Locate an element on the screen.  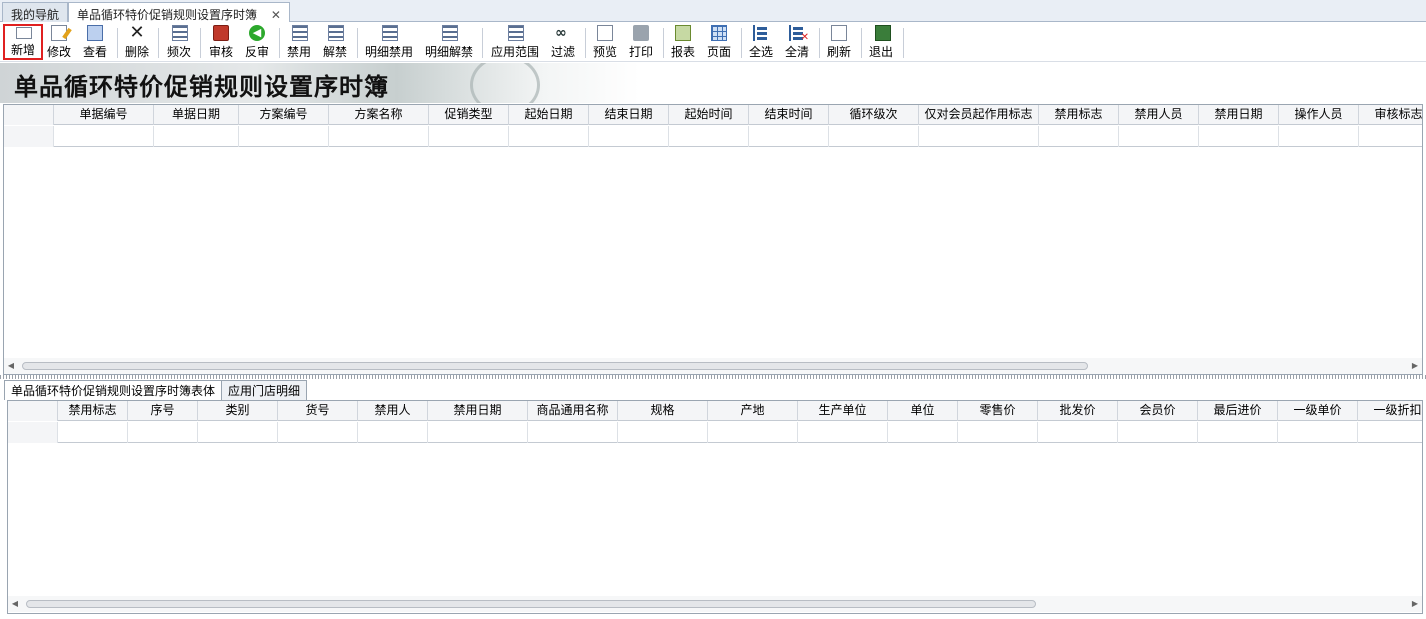
column-header: 零售价 is located at coordinates (998, 411).